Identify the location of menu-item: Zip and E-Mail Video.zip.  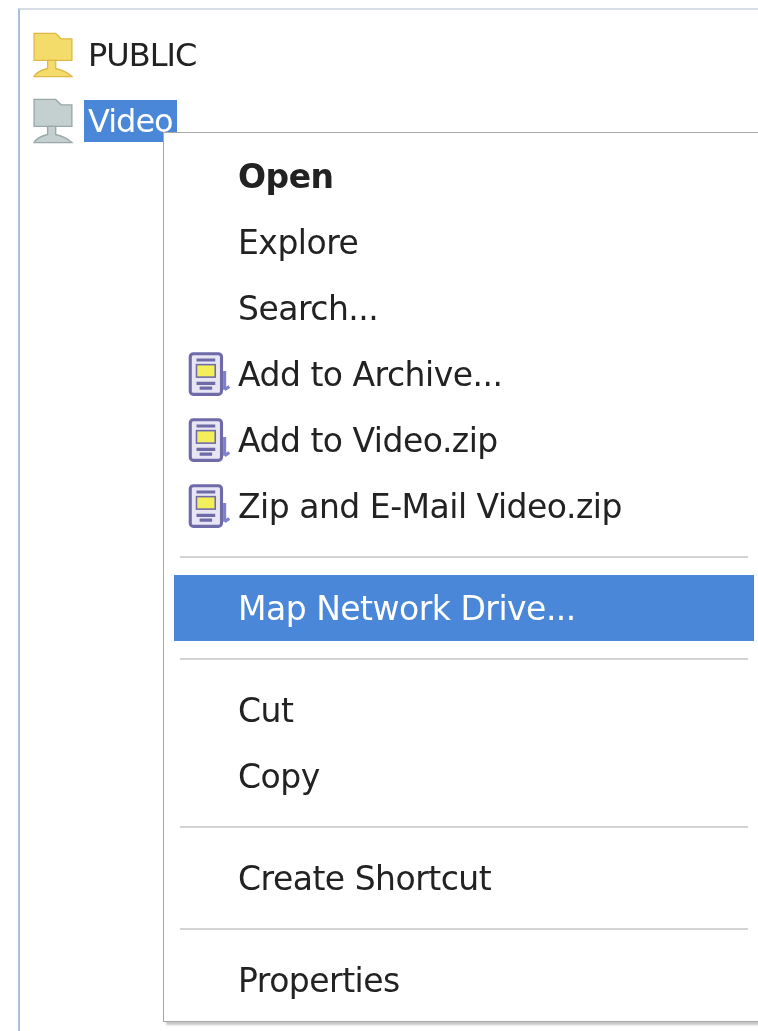
(464, 506).